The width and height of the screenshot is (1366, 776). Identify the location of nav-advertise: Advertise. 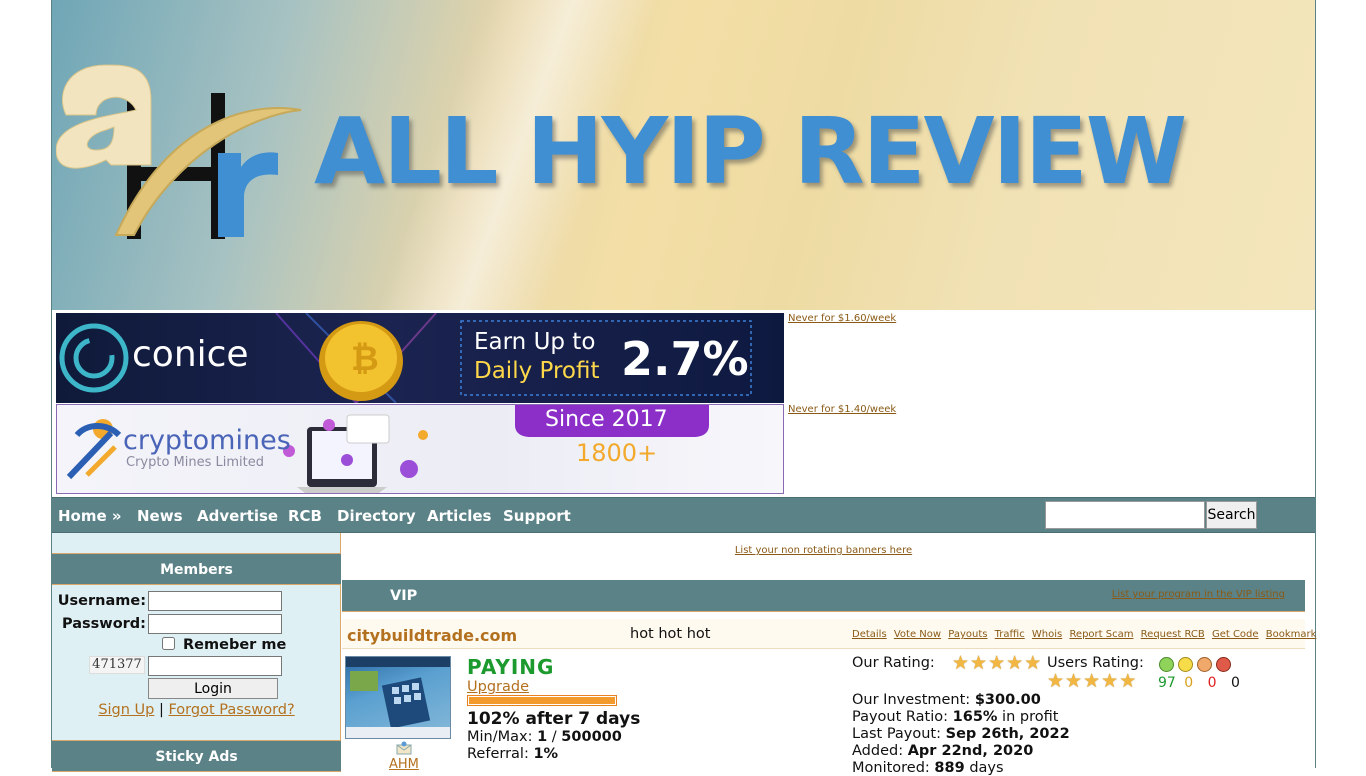
(237, 516).